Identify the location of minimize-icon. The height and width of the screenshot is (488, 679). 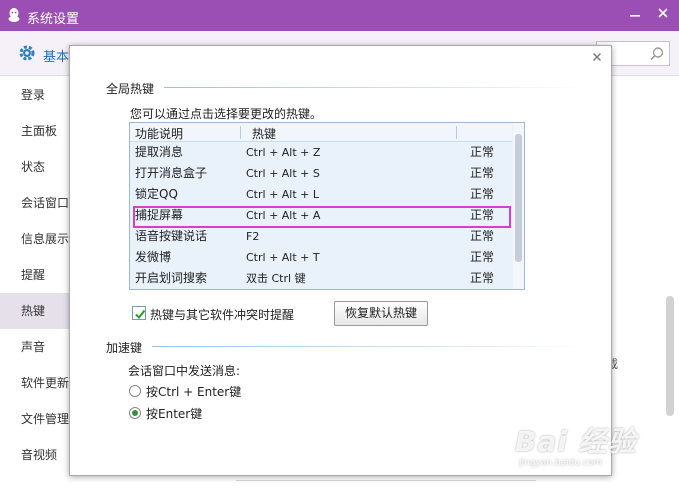
(635, 16).